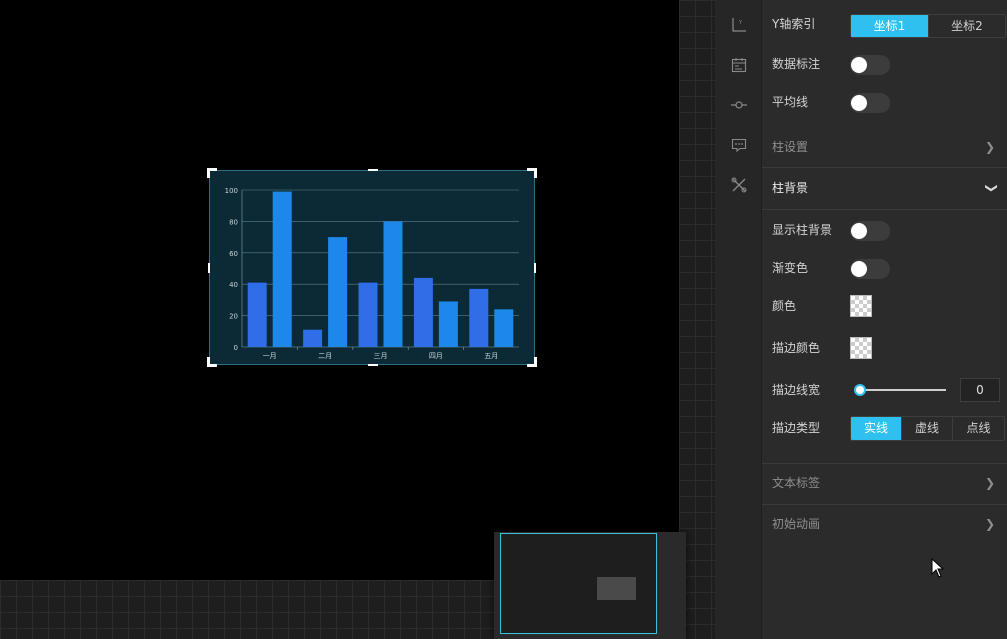  Describe the element at coordinates (233, 317) in the screenshot. I see `y-tick-label: 20` at that location.